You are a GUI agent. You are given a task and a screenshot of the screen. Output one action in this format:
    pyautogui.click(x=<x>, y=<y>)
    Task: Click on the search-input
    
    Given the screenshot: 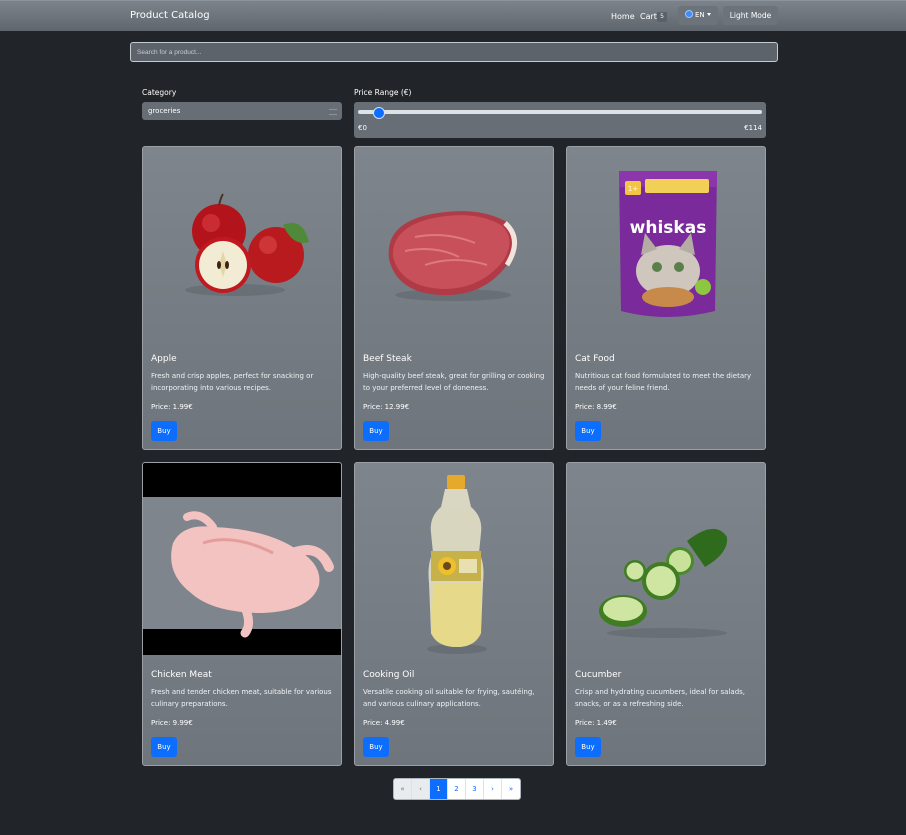 What is the action you would take?
    pyautogui.click(x=454, y=52)
    